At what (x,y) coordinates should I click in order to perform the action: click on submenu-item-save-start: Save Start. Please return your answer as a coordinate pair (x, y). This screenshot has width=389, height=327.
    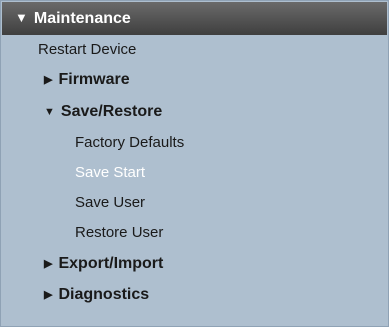
    Looking at the image, I should click on (110, 172).